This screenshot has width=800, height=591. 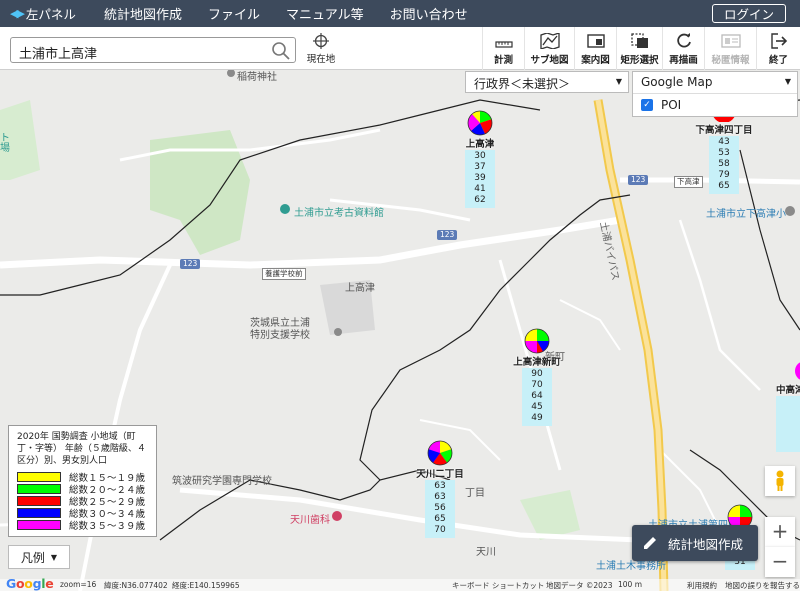 What do you see at coordinates (480, 144) in the screenshot?
I see `marker-name: 上高津` at bounding box center [480, 144].